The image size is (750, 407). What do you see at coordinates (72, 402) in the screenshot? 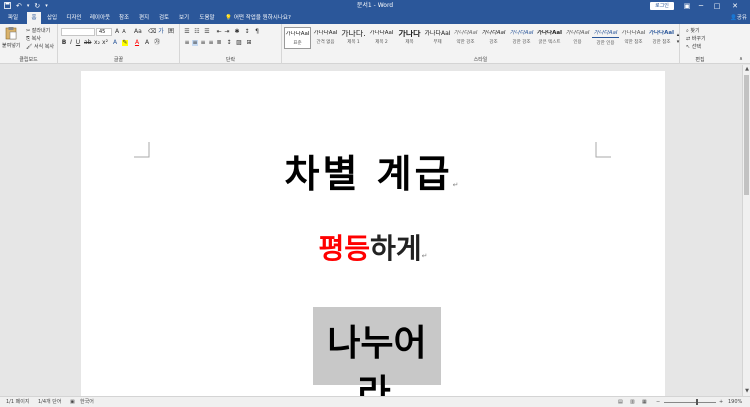
I see `proofing-icon: ▣` at bounding box center [72, 402].